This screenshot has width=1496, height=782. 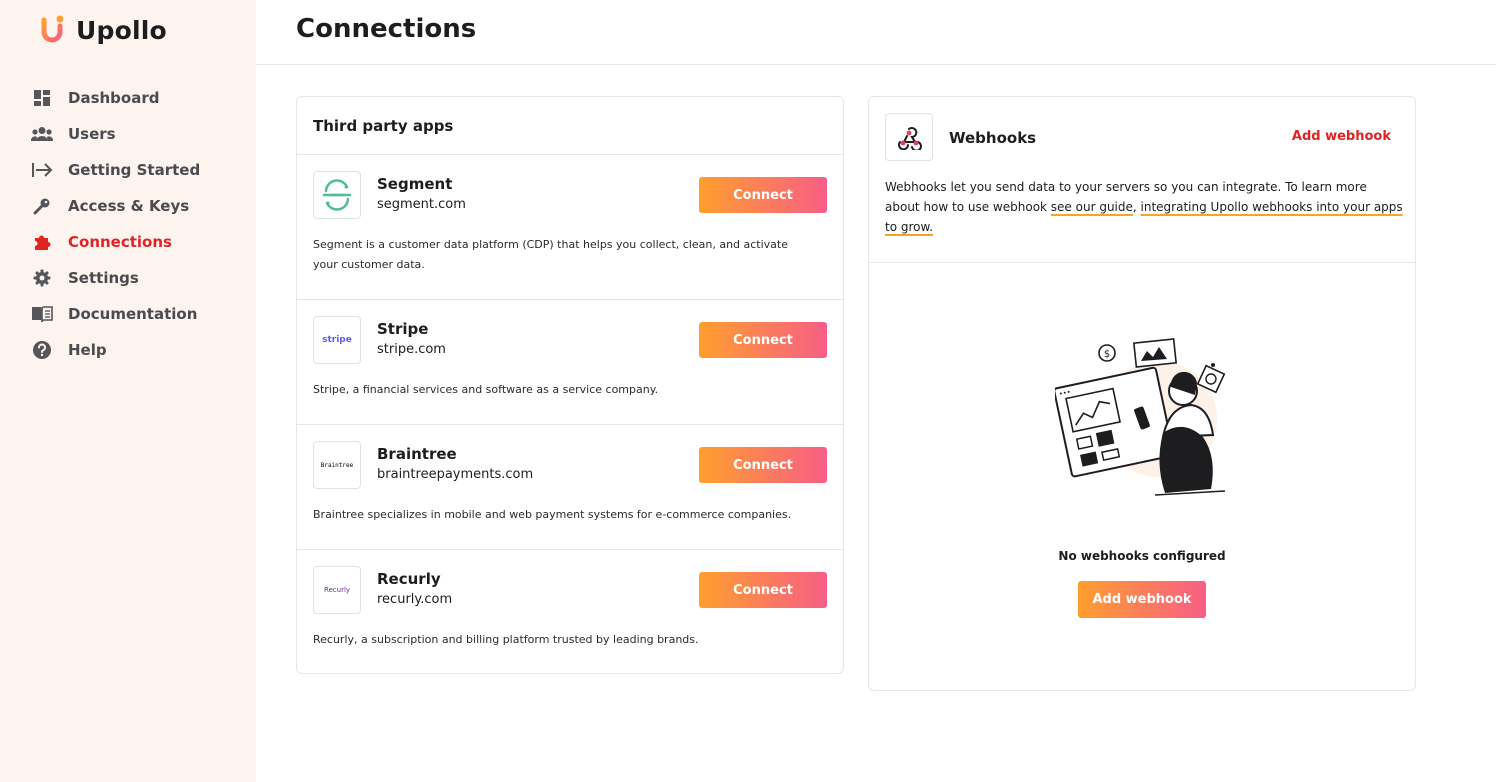 What do you see at coordinates (42, 314) in the screenshot?
I see `book-icon` at bounding box center [42, 314].